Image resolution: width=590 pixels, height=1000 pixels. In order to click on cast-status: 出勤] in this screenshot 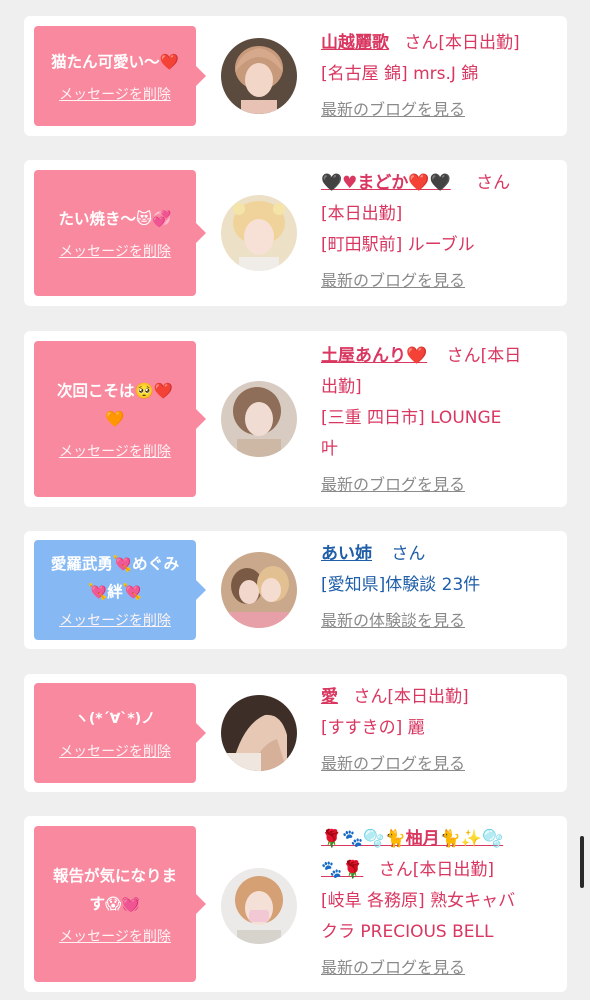, I will do `click(341, 387)`.